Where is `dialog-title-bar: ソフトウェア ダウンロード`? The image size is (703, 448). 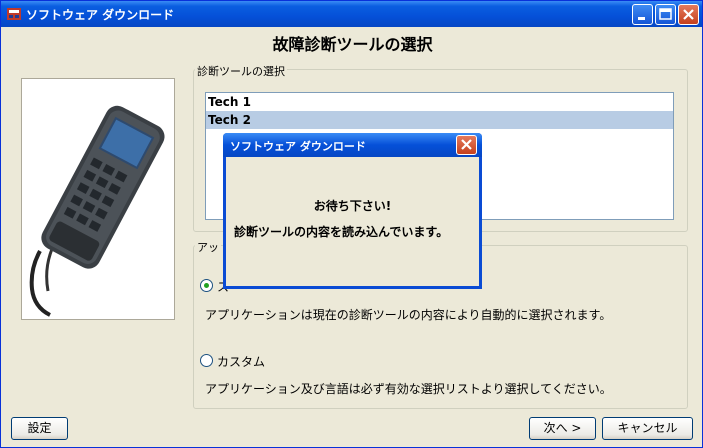
dialog-title-bar: ソフトウェア ダウンロード is located at coordinates (352, 145).